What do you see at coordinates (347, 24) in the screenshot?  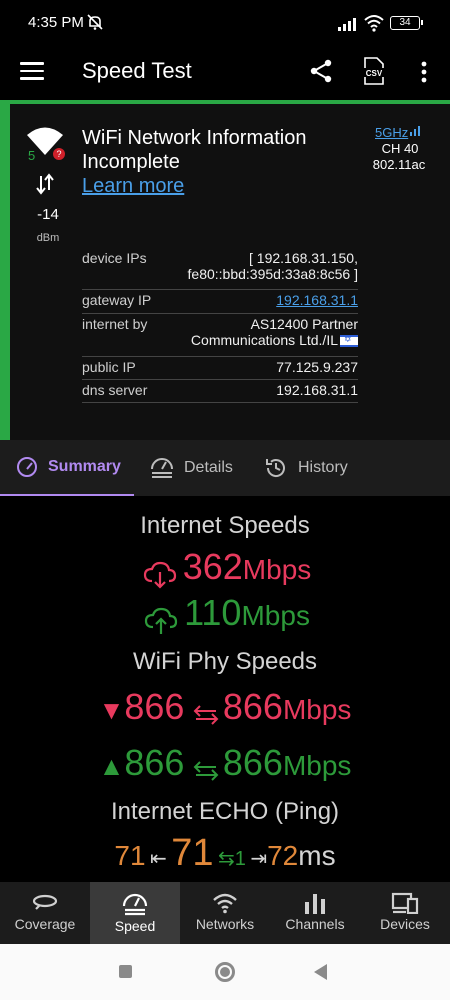 I see `cell-signal-icon` at bounding box center [347, 24].